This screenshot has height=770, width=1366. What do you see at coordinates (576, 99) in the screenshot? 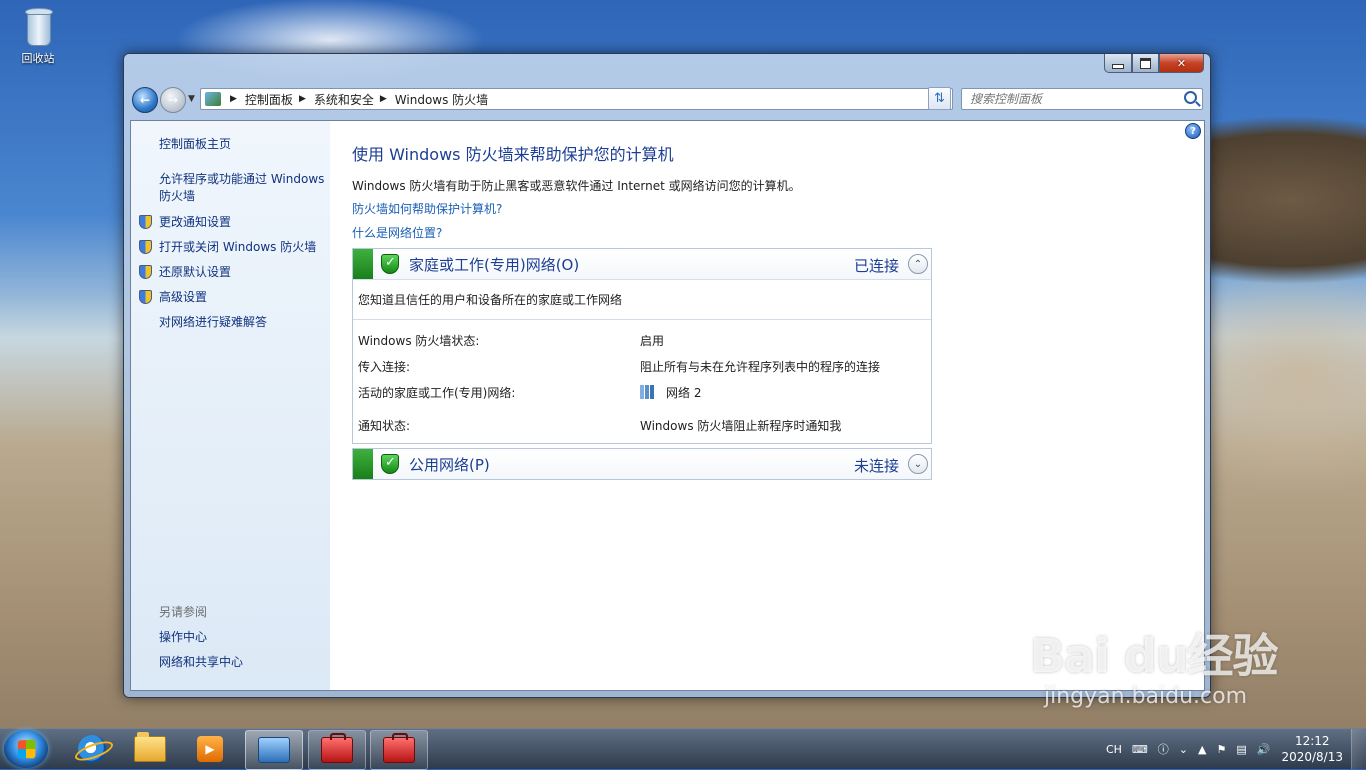
I see `address-bar: ▶ 控制面板 ▶ 系统和安全 ▶ Windows 防火墙 ▼` at bounding box center [576, 99].